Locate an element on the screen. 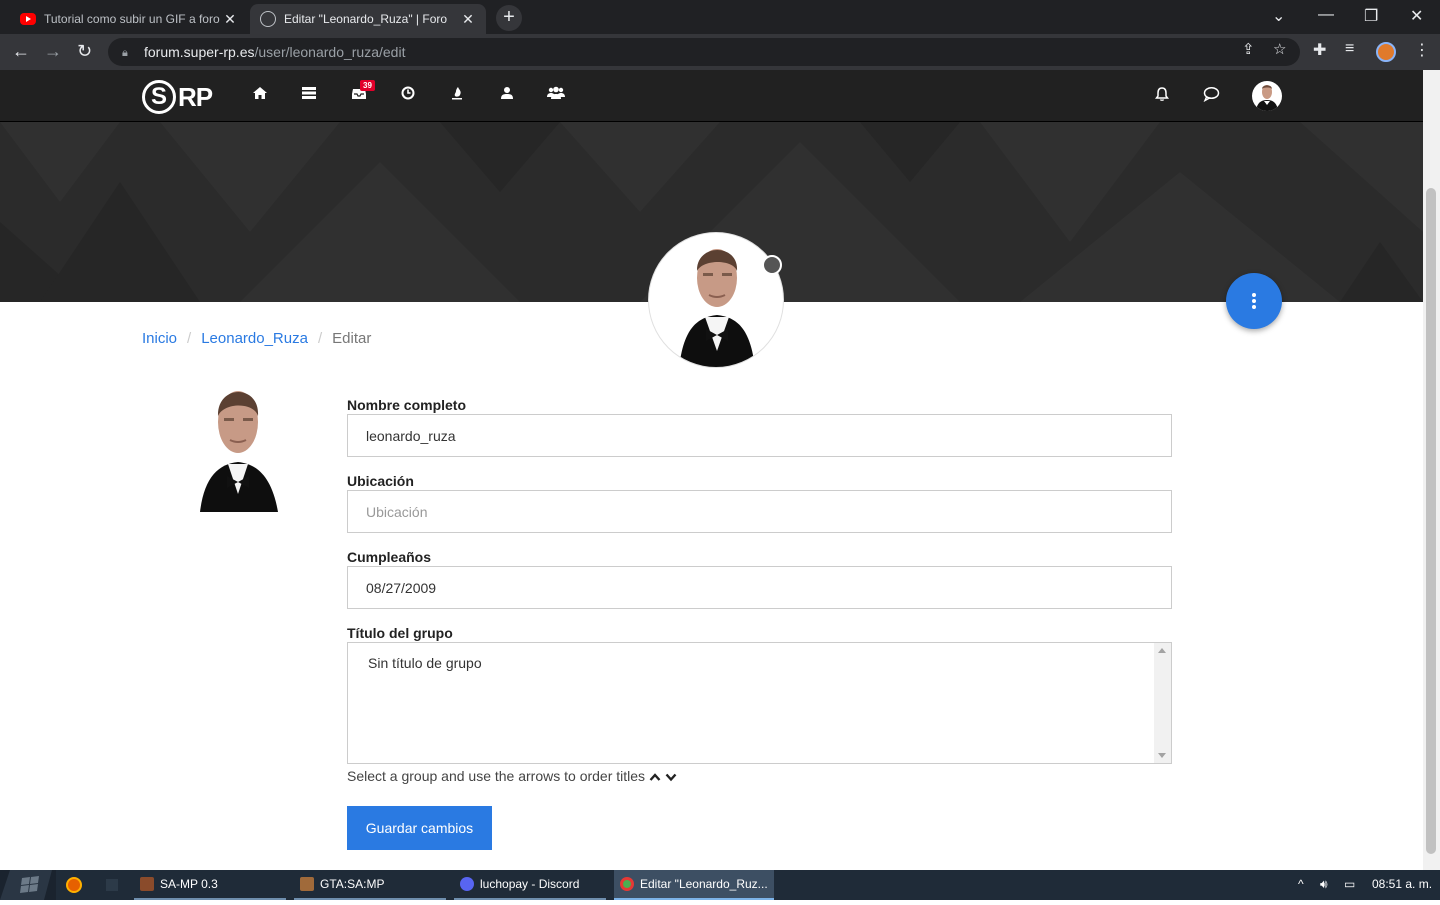 The image size is (1440, 905). tab-title: Tutorial como subir un GIF a foro is located at coordinates (132, 19).